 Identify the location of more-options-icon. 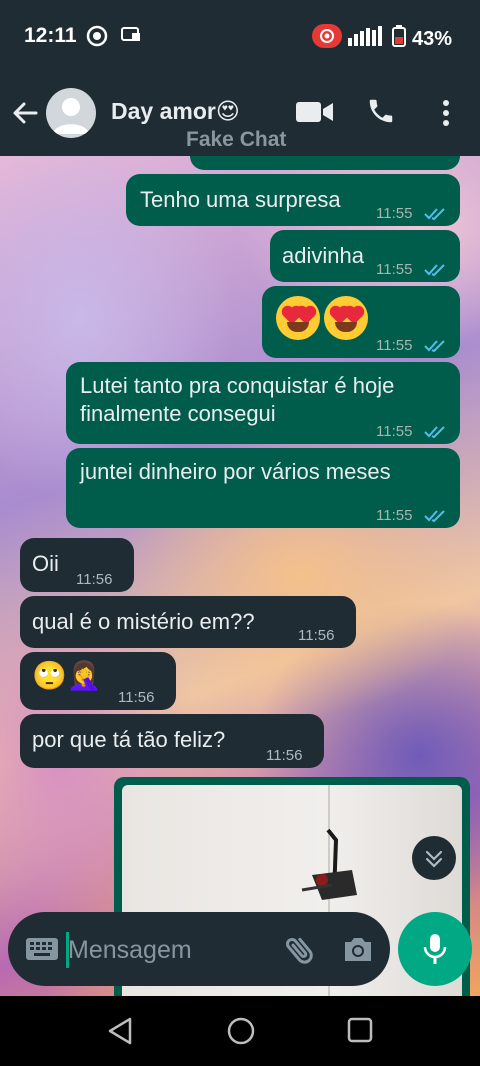
(446, 115).